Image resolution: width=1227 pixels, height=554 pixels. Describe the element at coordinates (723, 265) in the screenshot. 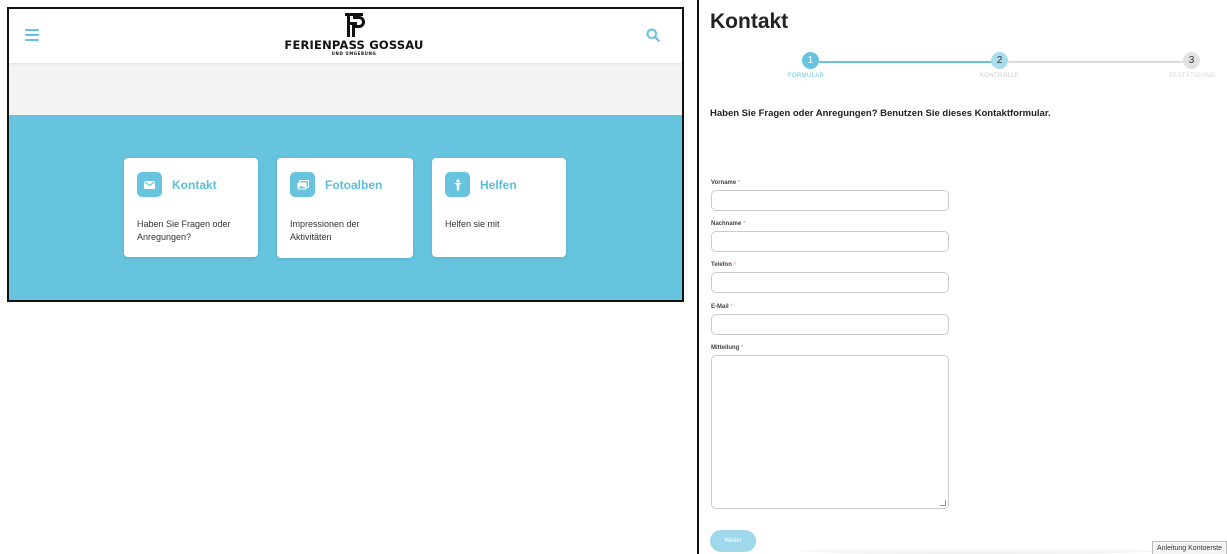

I see `telefon-label: Telefon *` at that location.